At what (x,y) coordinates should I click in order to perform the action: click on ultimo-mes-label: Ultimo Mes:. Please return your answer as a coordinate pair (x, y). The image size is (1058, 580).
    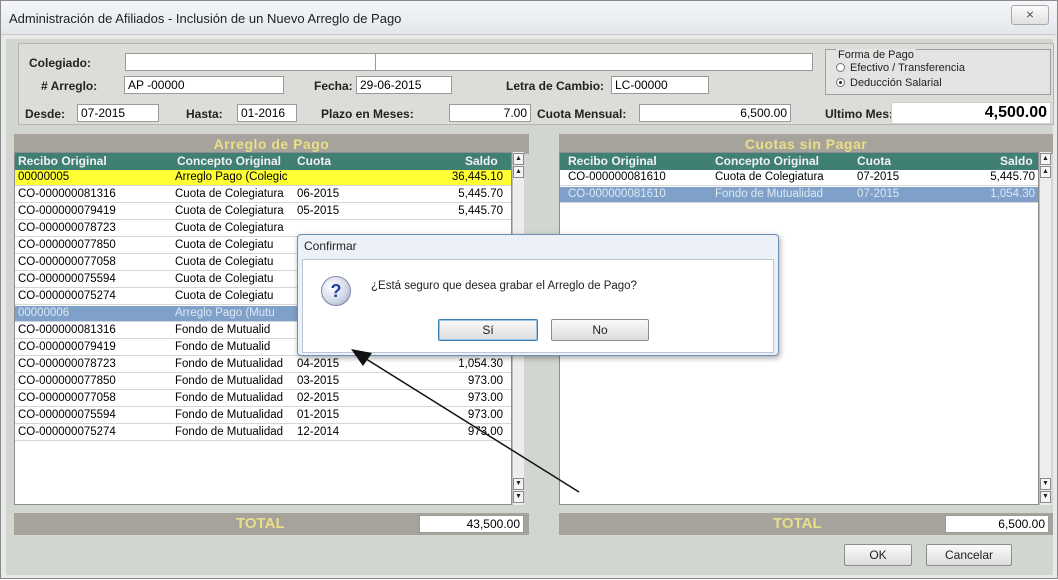
    Looking at the image, I should click on (859, 114).